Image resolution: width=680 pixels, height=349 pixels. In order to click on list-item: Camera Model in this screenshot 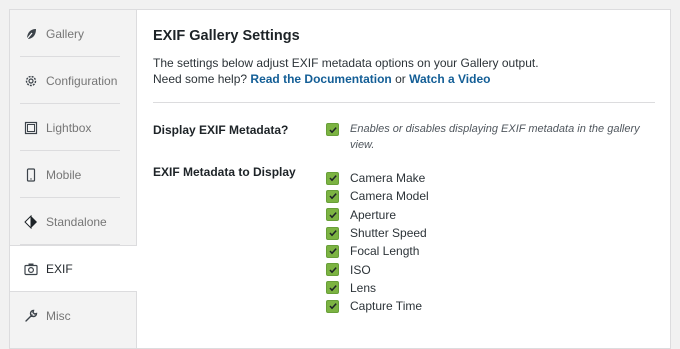, I will do `click(377, 196)`.